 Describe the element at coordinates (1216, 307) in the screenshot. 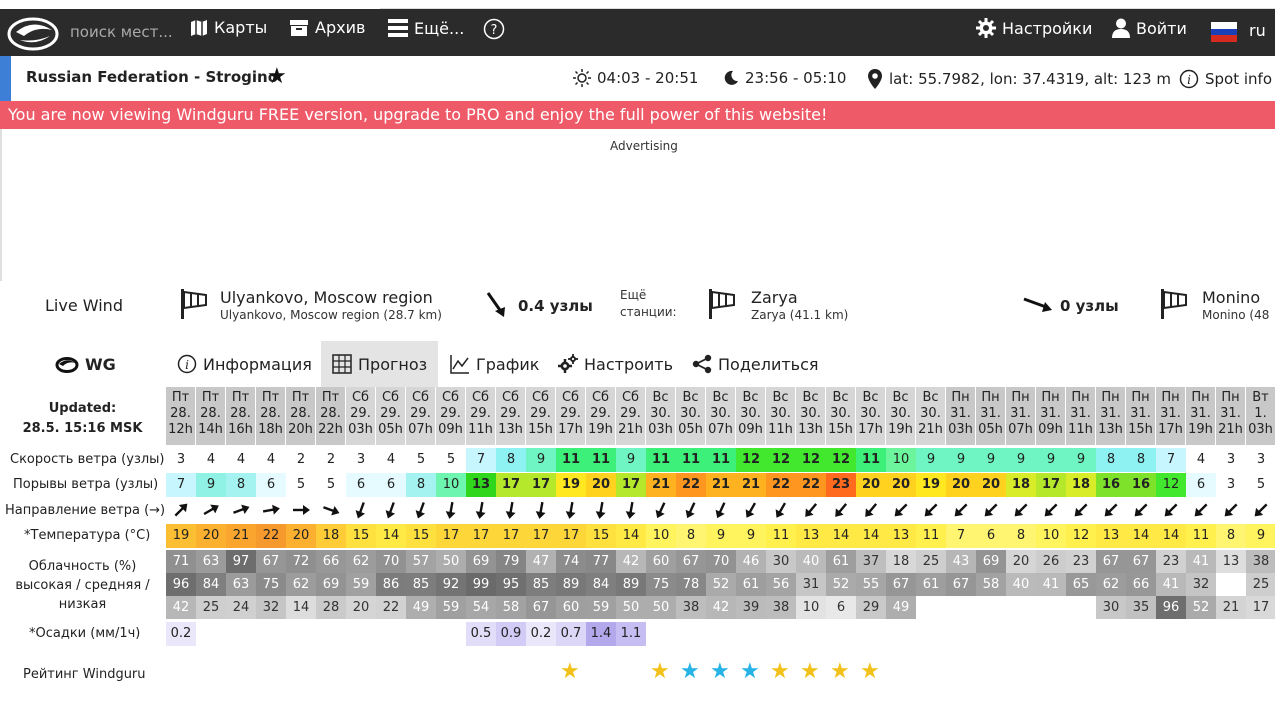

I see `live-station-3: Monino Monino (48` at that location.